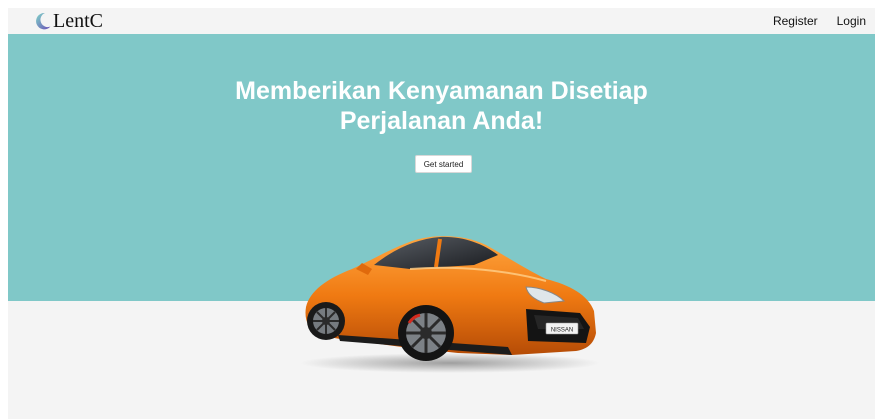 The image size is (875, 419). I want to click on brand-logo-link: LentC, so click(67, 21).